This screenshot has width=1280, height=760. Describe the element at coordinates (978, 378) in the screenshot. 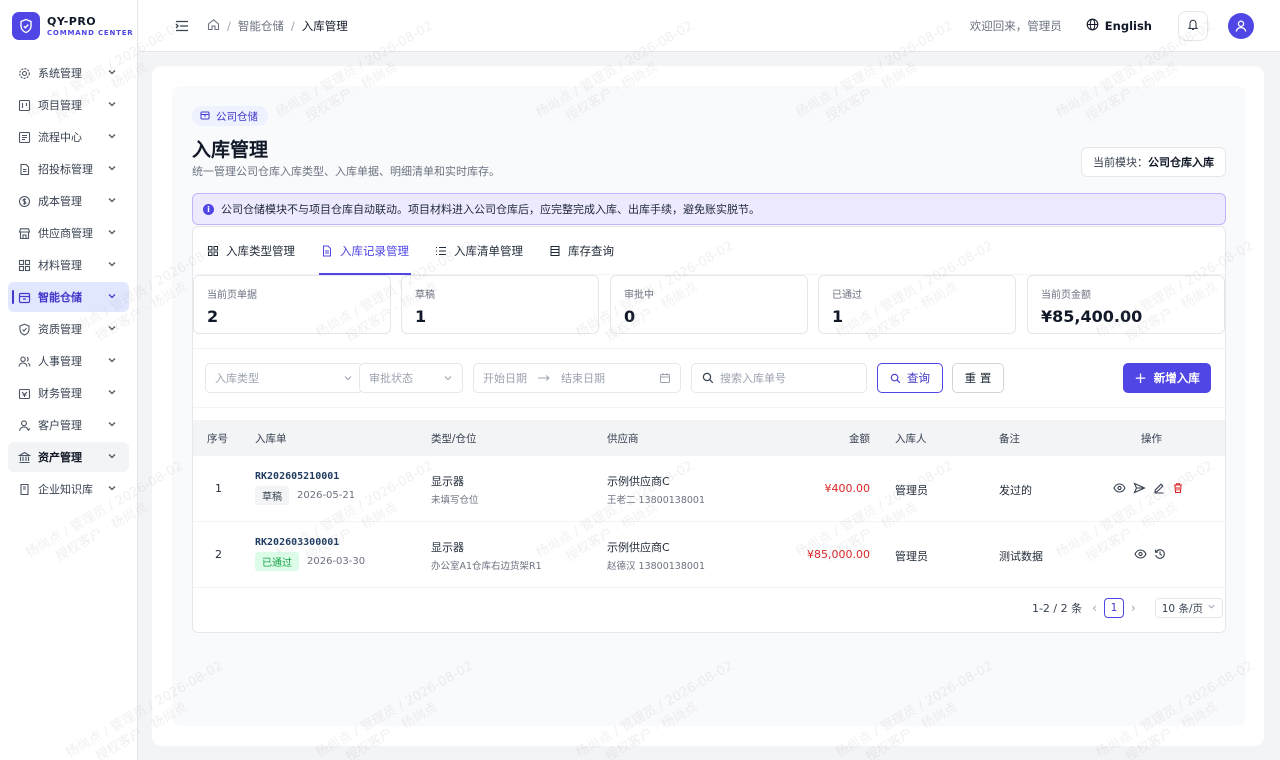

I see `reset-button: 重 置` at that location.